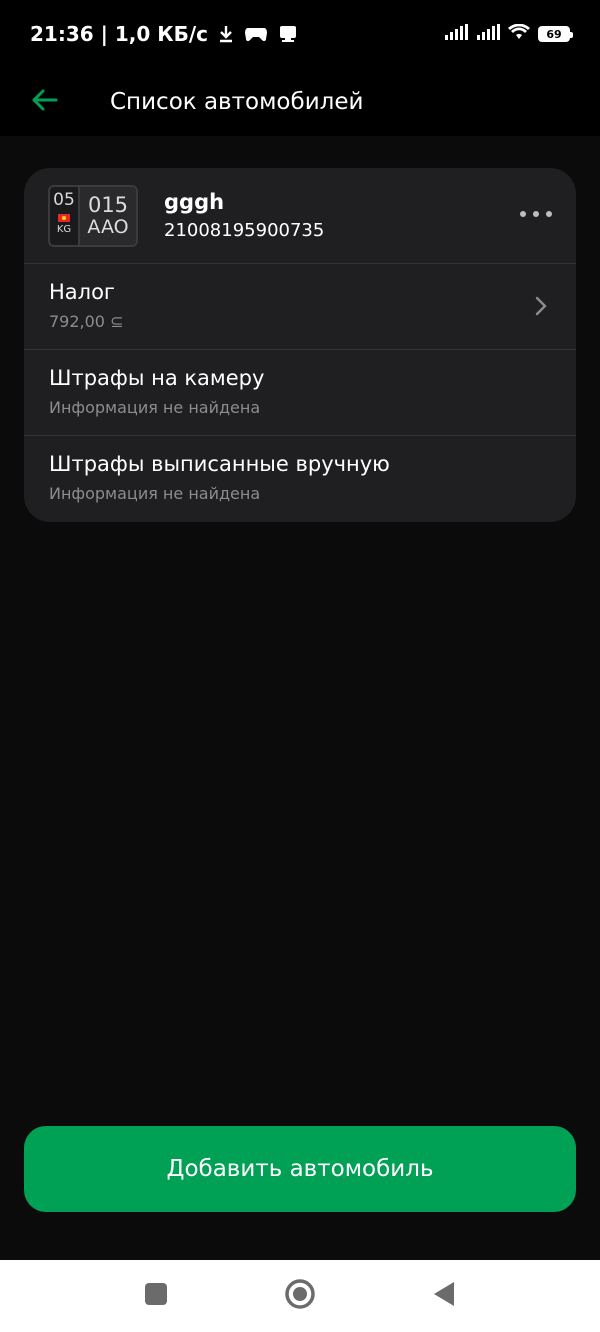  I want to click on battery-icon: 69, so click(555, 34).